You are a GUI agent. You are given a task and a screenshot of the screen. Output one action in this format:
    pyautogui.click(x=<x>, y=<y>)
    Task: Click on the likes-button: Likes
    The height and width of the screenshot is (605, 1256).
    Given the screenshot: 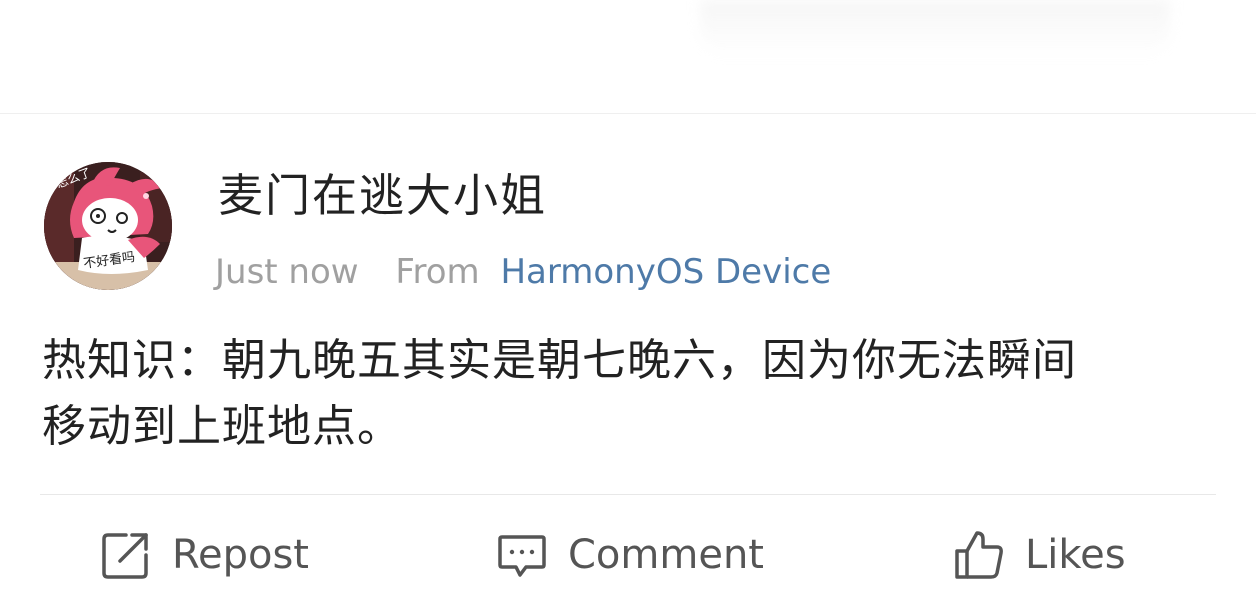 What is the action you would take?
    pyautogui.click(x=1039, y=555)
    